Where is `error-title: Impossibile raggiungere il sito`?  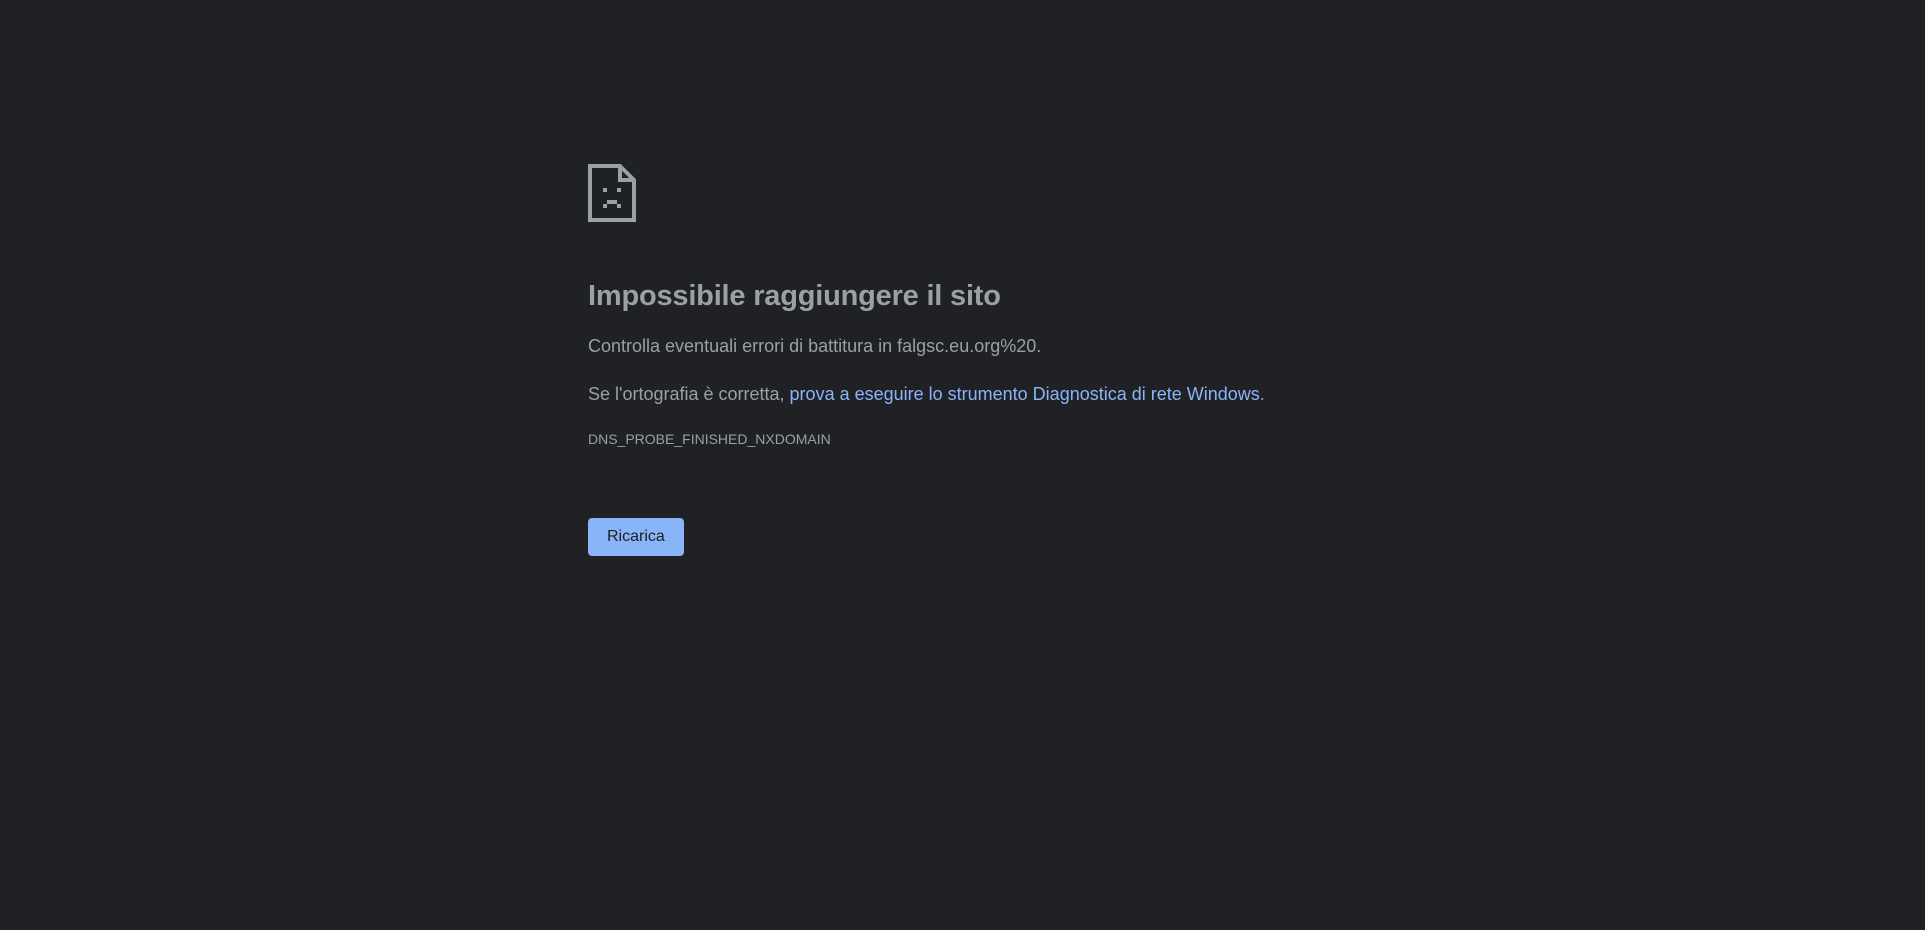
error-title: Impossibile raggiungere il sito is located at coordinates (794, 296).